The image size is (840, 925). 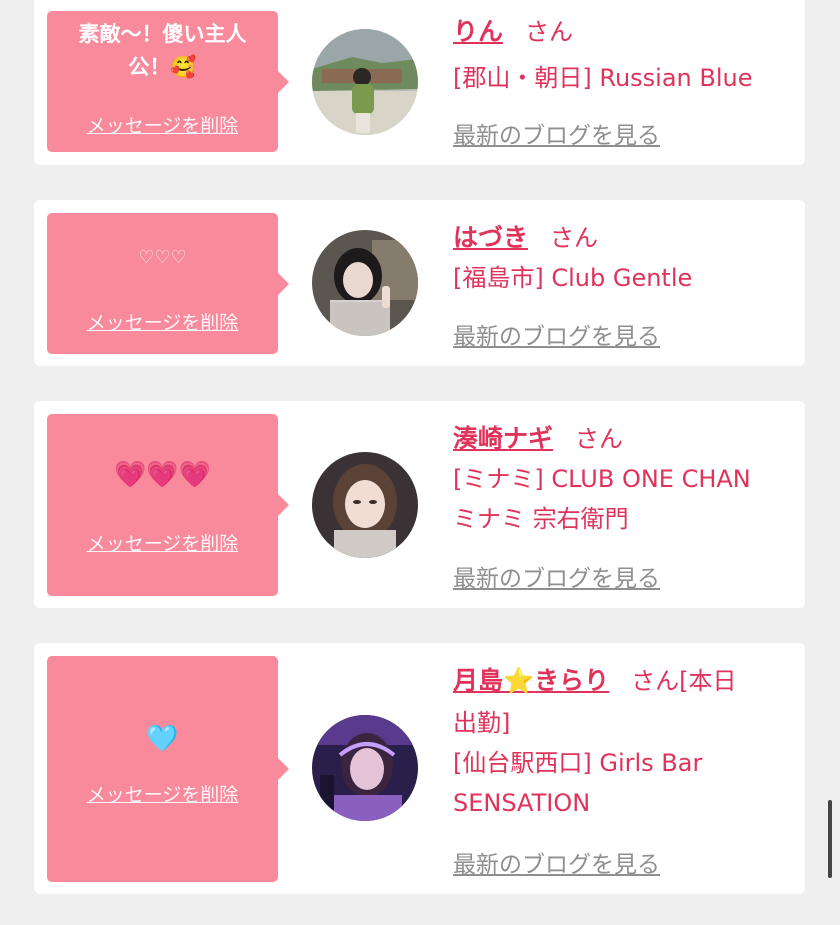 What do you see at coordinates (162, 34) in the screenshot?
I see `message-line: 素敵〜！傻い主人` at bounding box center [162, 34].